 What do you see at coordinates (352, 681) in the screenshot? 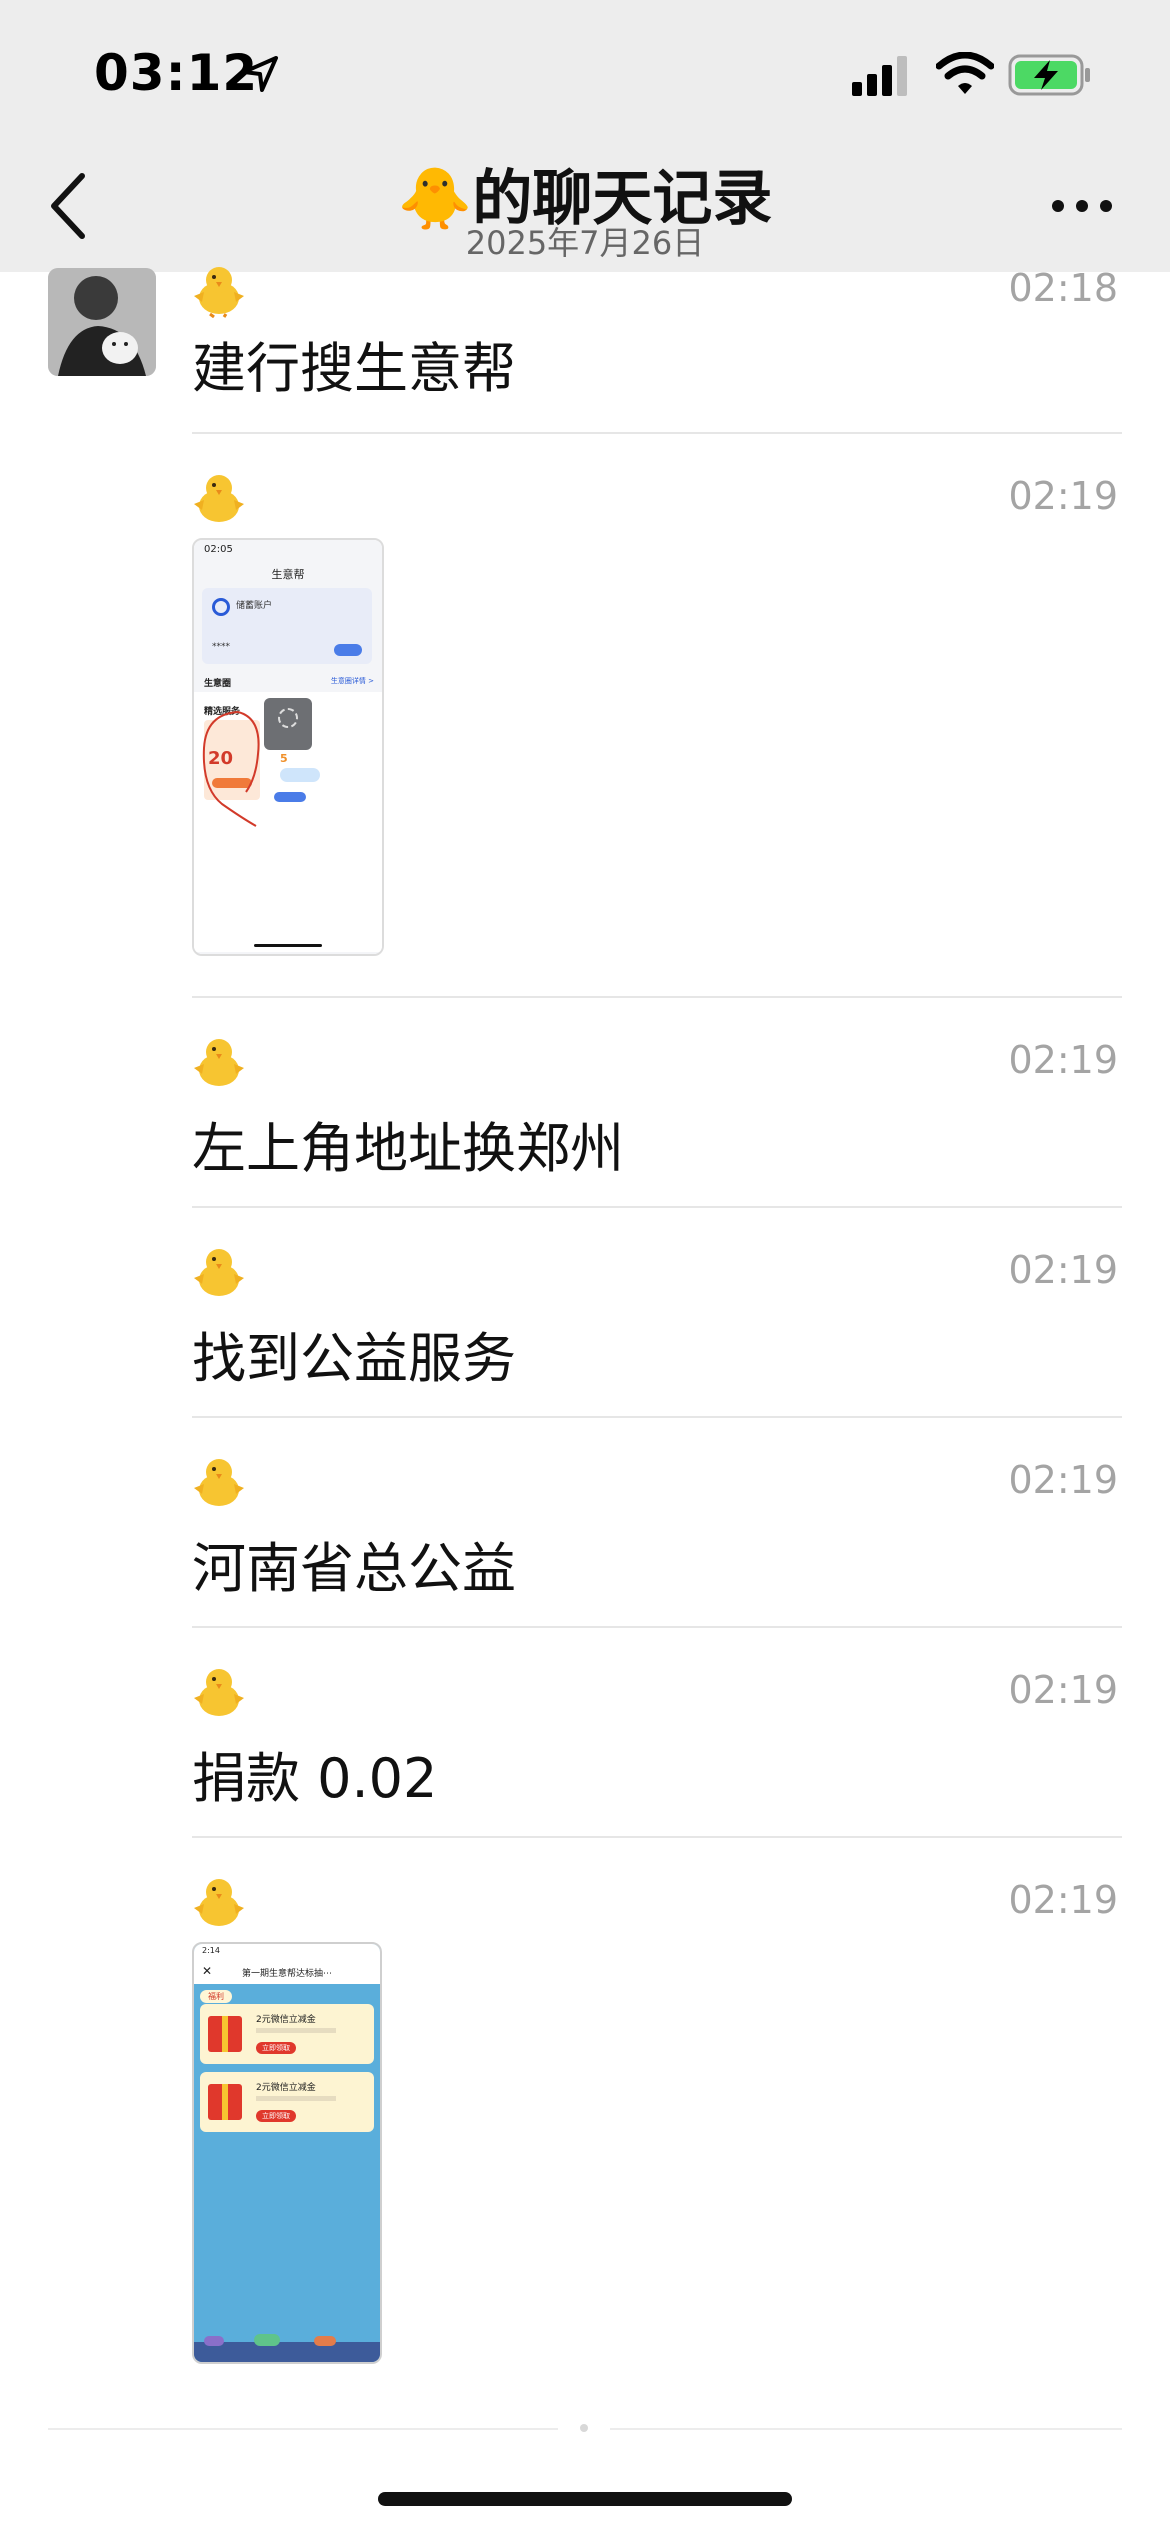
I see `thumbnail-section-link: 生意圈详情 >` at bounding box center [352, 681].